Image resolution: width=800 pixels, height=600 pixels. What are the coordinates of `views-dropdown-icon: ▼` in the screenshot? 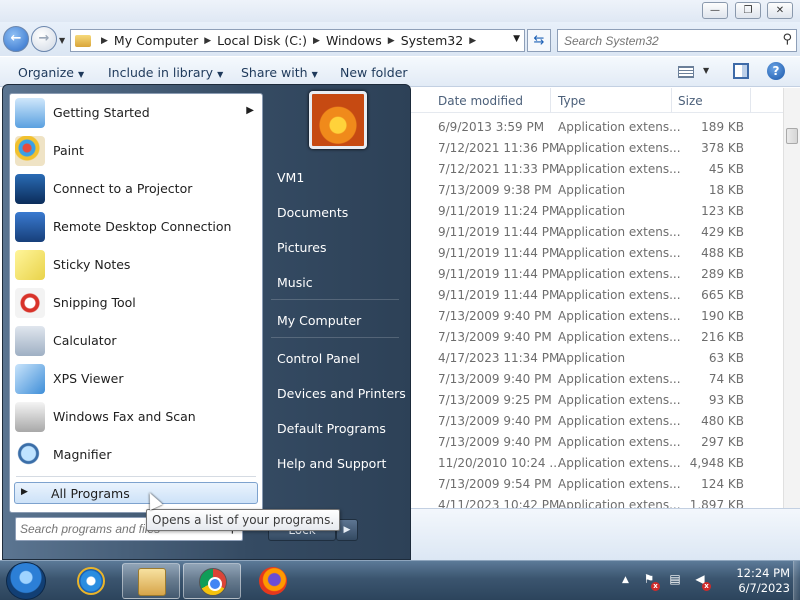 It's located at (706, 70).